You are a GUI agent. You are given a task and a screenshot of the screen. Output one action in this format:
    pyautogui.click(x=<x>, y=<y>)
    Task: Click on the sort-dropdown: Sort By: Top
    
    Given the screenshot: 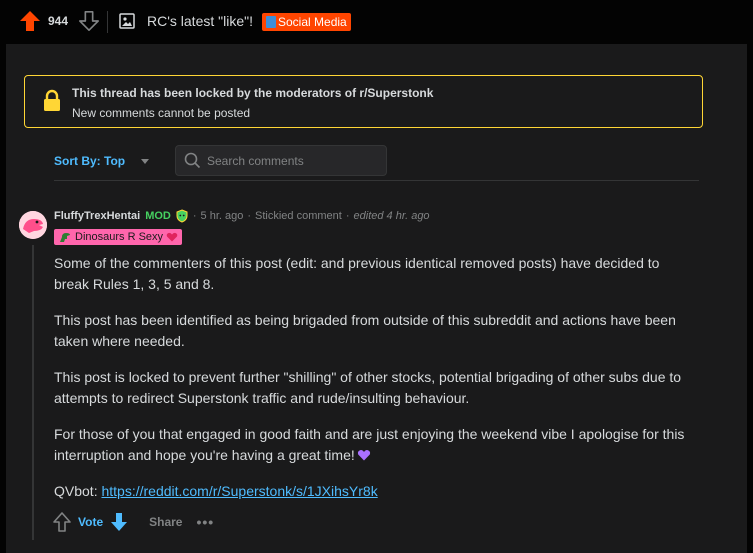 What is the action you would take?
    pyautogui.click(x=102, y=161)
    